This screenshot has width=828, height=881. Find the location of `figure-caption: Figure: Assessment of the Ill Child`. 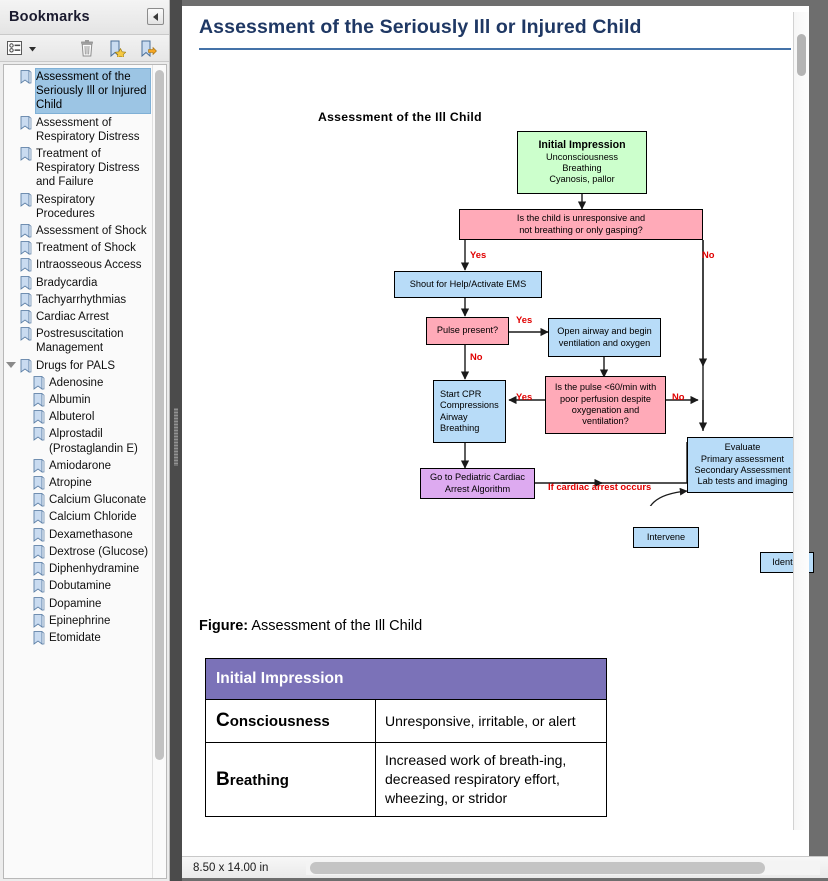

figure-caption: Figure: Assessment of the Ill Child is located at coordinates (310, 626).